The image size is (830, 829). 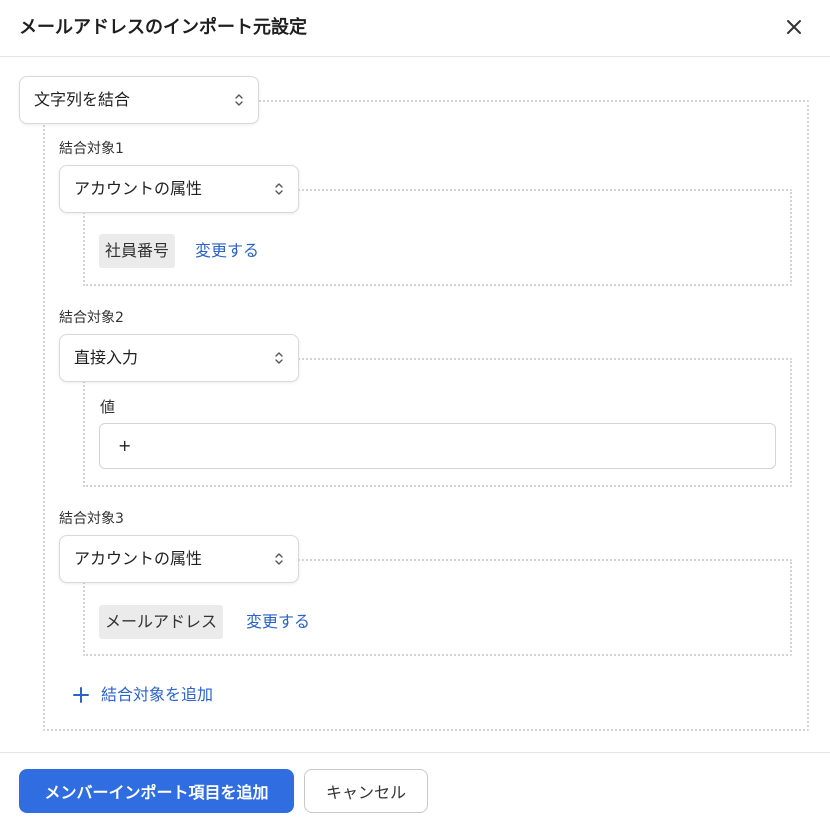 What do you see at coordinates (82, 99) in the screenshot?
I see `method-select-value: 文字列を結合` at bounding box center [82, 99].